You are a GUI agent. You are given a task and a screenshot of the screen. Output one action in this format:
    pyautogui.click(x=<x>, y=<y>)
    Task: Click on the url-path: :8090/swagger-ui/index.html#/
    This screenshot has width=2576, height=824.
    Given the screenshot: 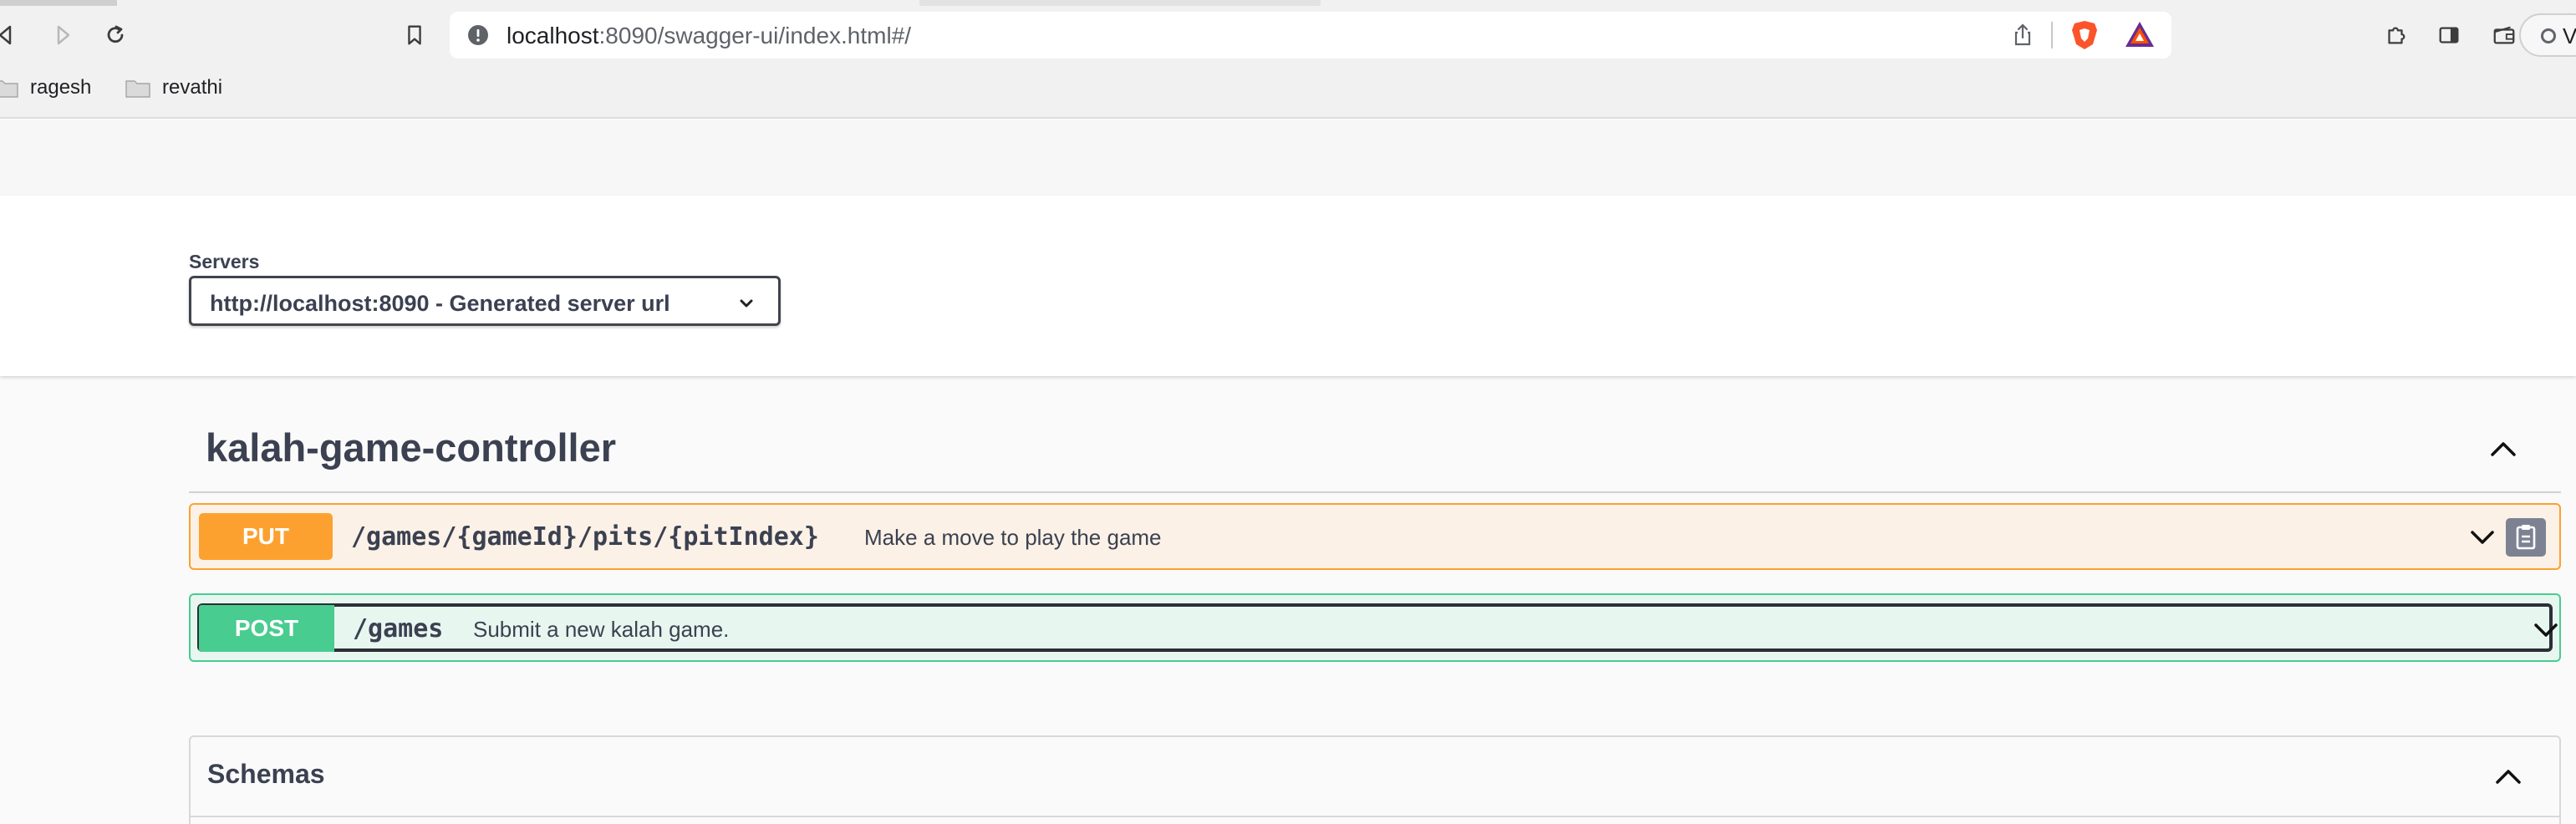 What is the action you would take?
    pyautogui.click(x=755, y=36)
    